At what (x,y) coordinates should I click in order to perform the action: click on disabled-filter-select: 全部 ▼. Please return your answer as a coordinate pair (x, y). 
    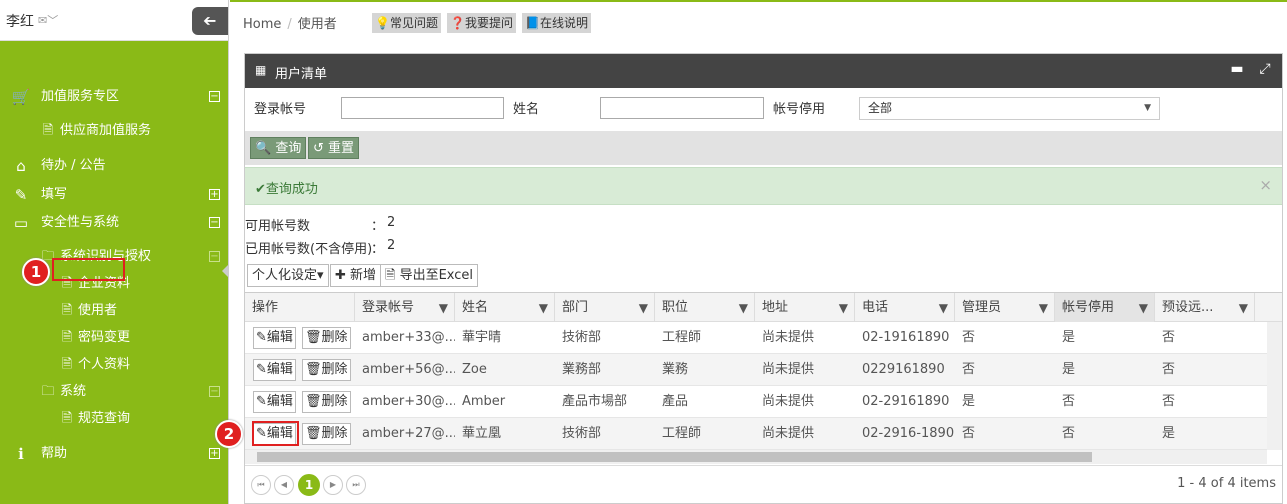
    Looking at the image, I should click on (1009, 108).